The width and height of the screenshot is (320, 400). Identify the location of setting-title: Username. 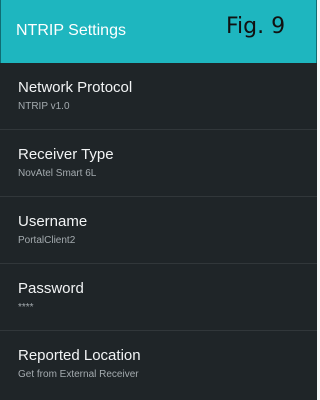
(53, 221).